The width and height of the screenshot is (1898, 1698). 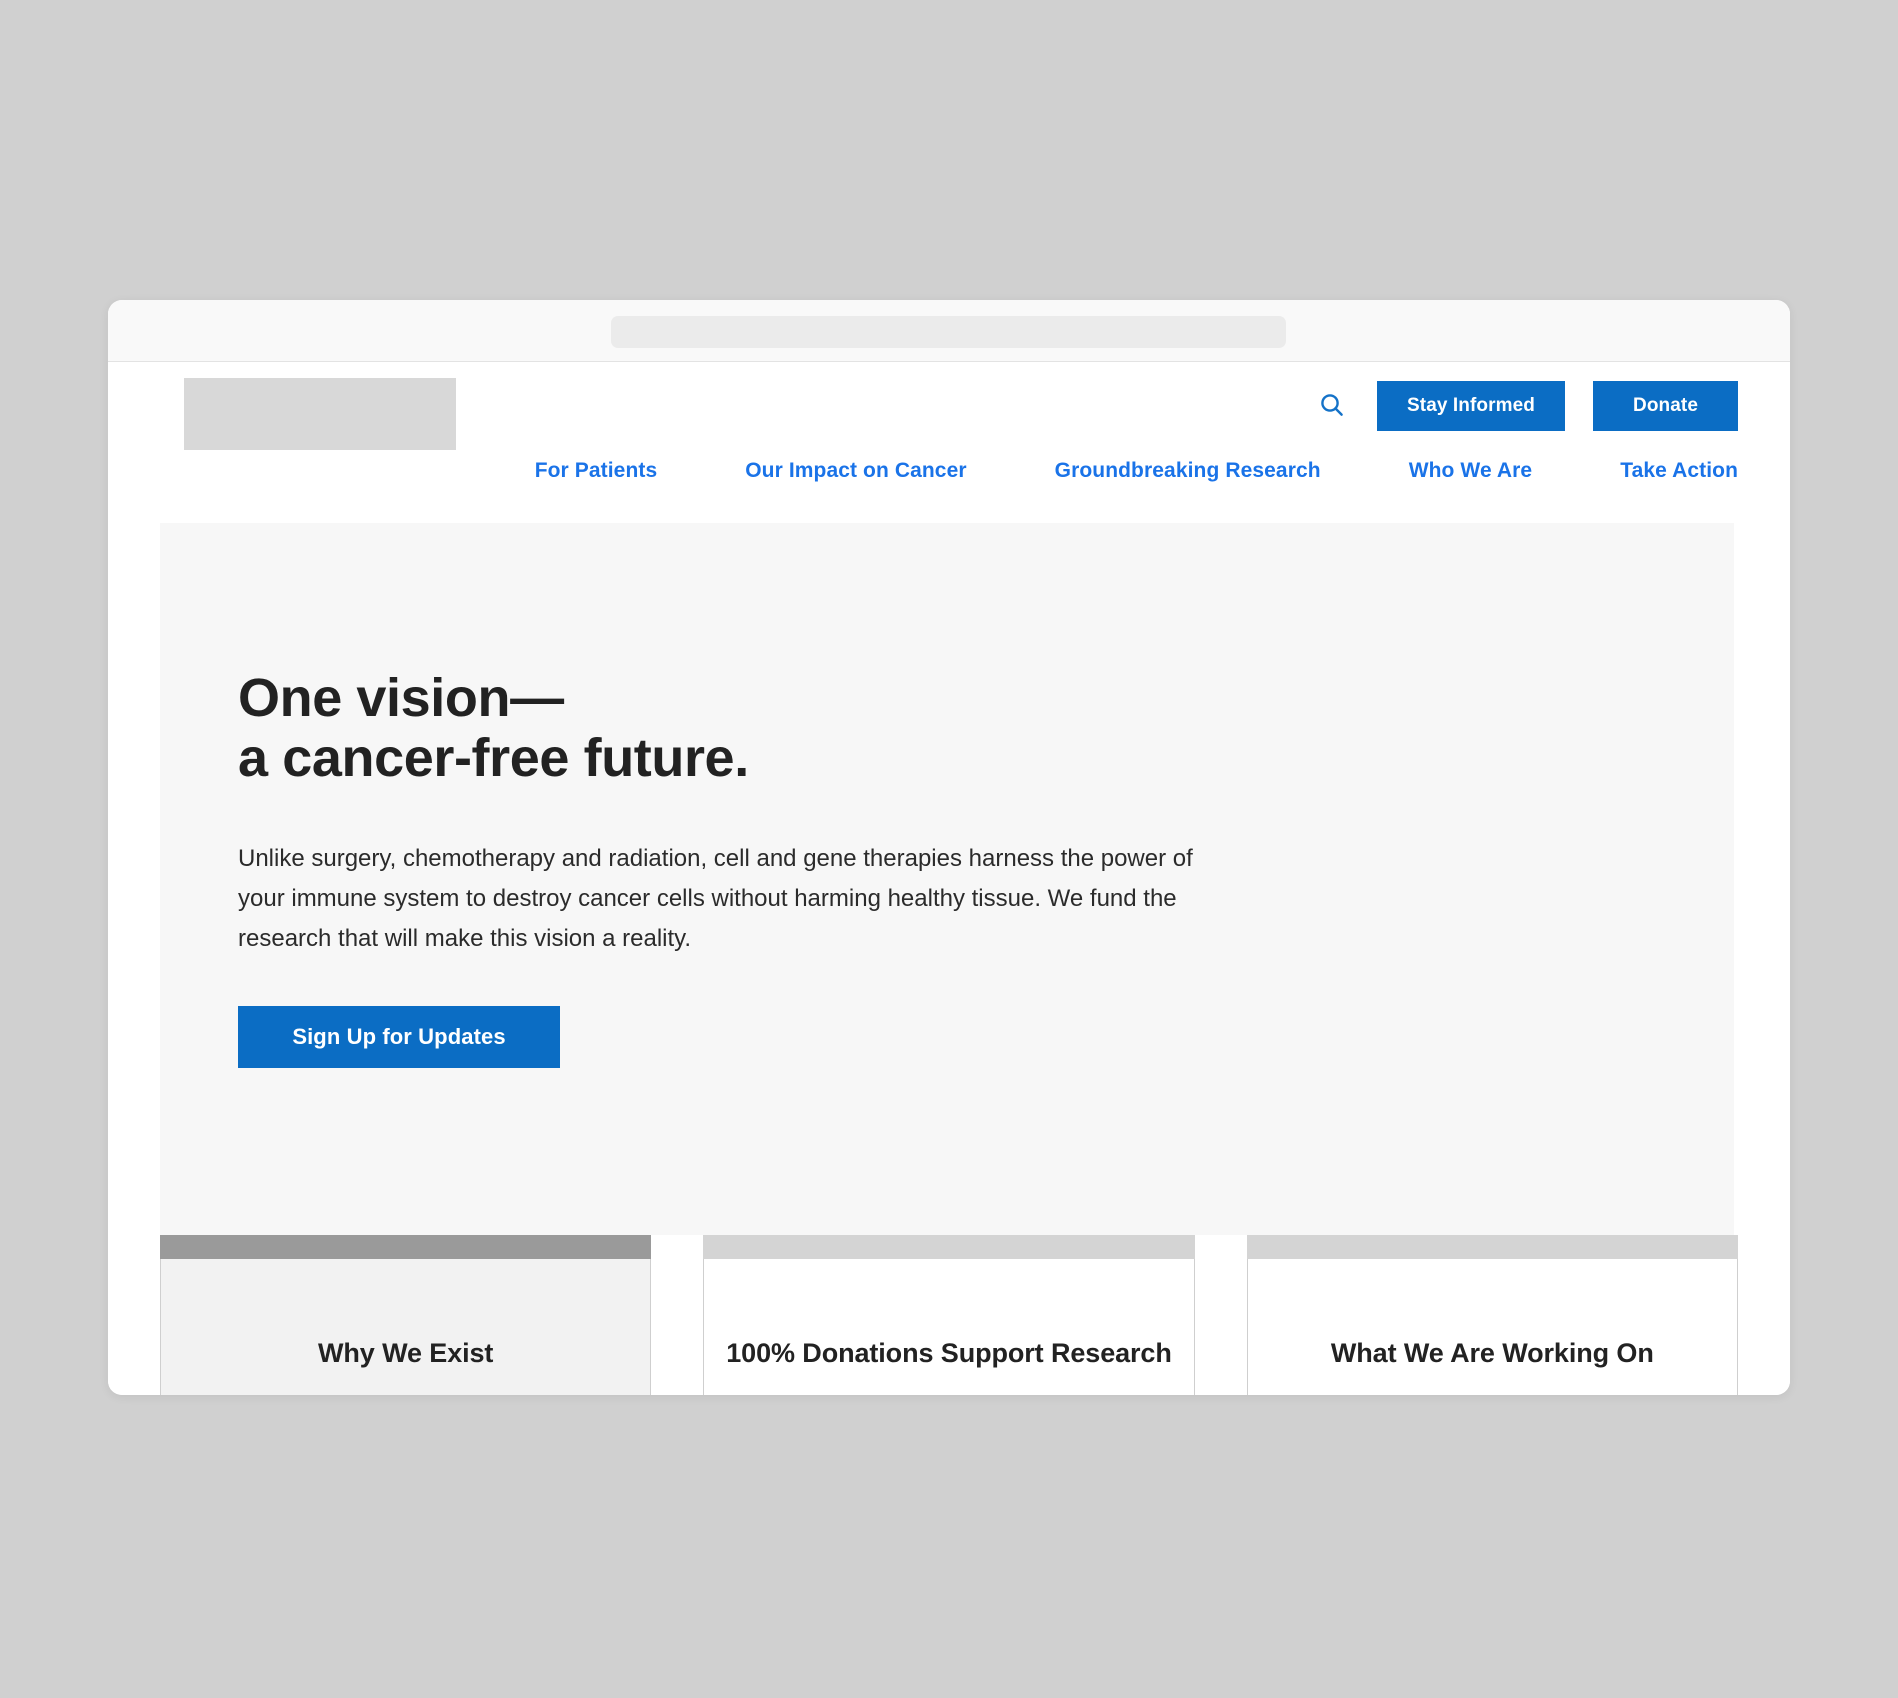 I want to click on card-title: What We Are Working On, so click(x=1492, y=1352).